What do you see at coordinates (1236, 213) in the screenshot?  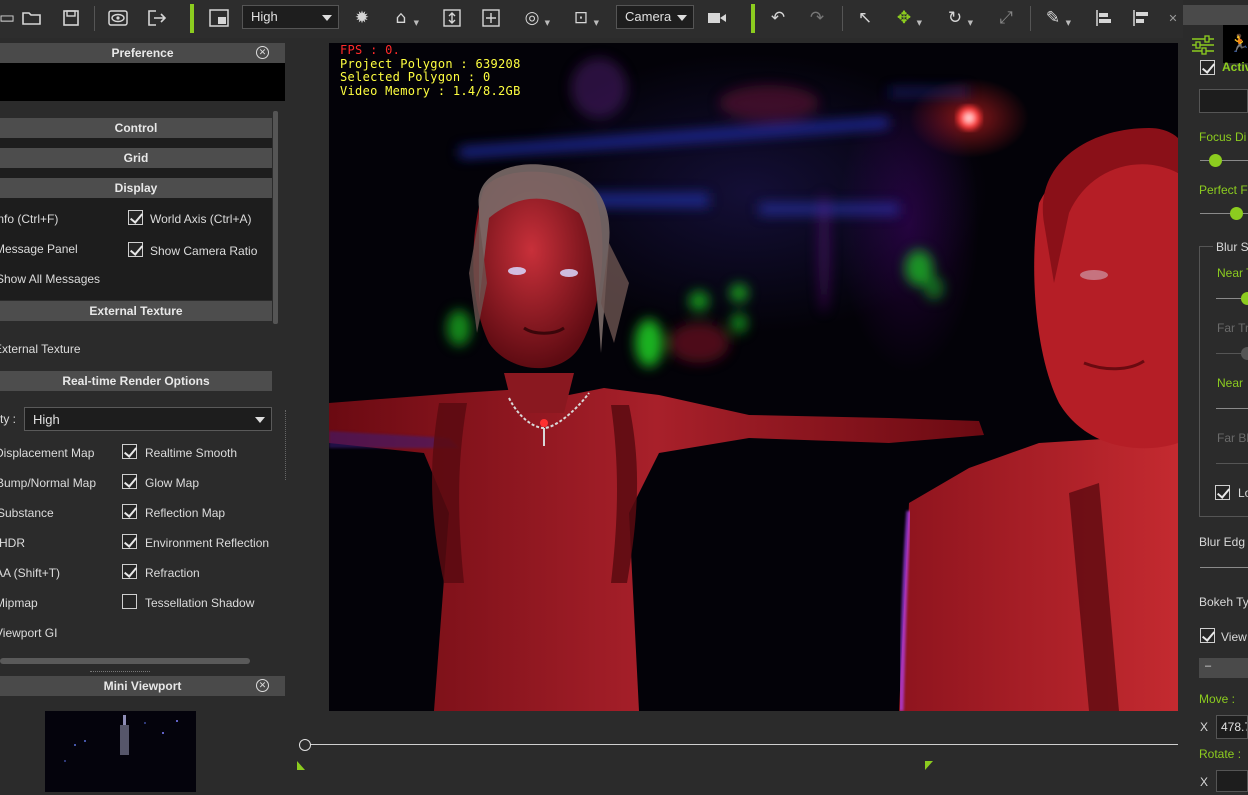 I see `perfect-focus-knob` at bounding box center [1236, 213].